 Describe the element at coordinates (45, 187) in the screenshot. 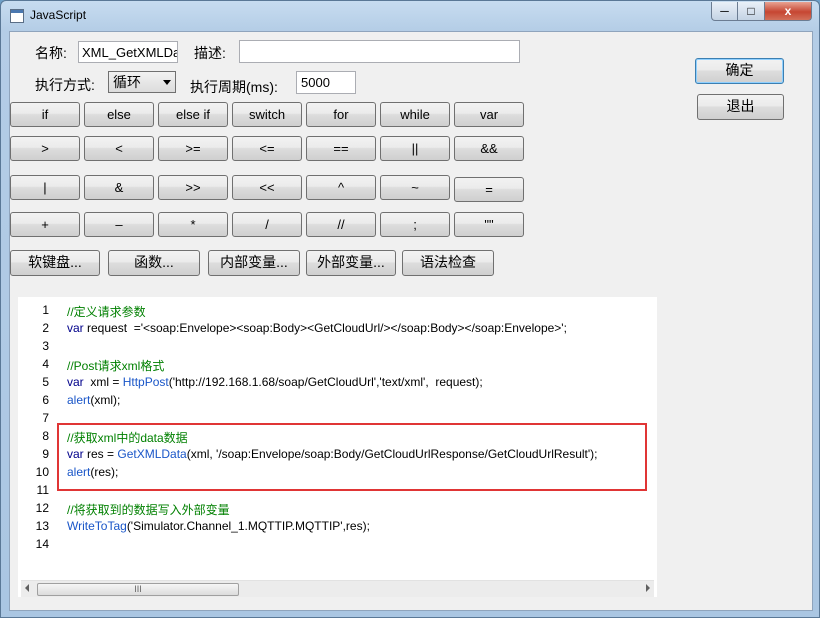

I see `key-bitwise-or: |` at that location.